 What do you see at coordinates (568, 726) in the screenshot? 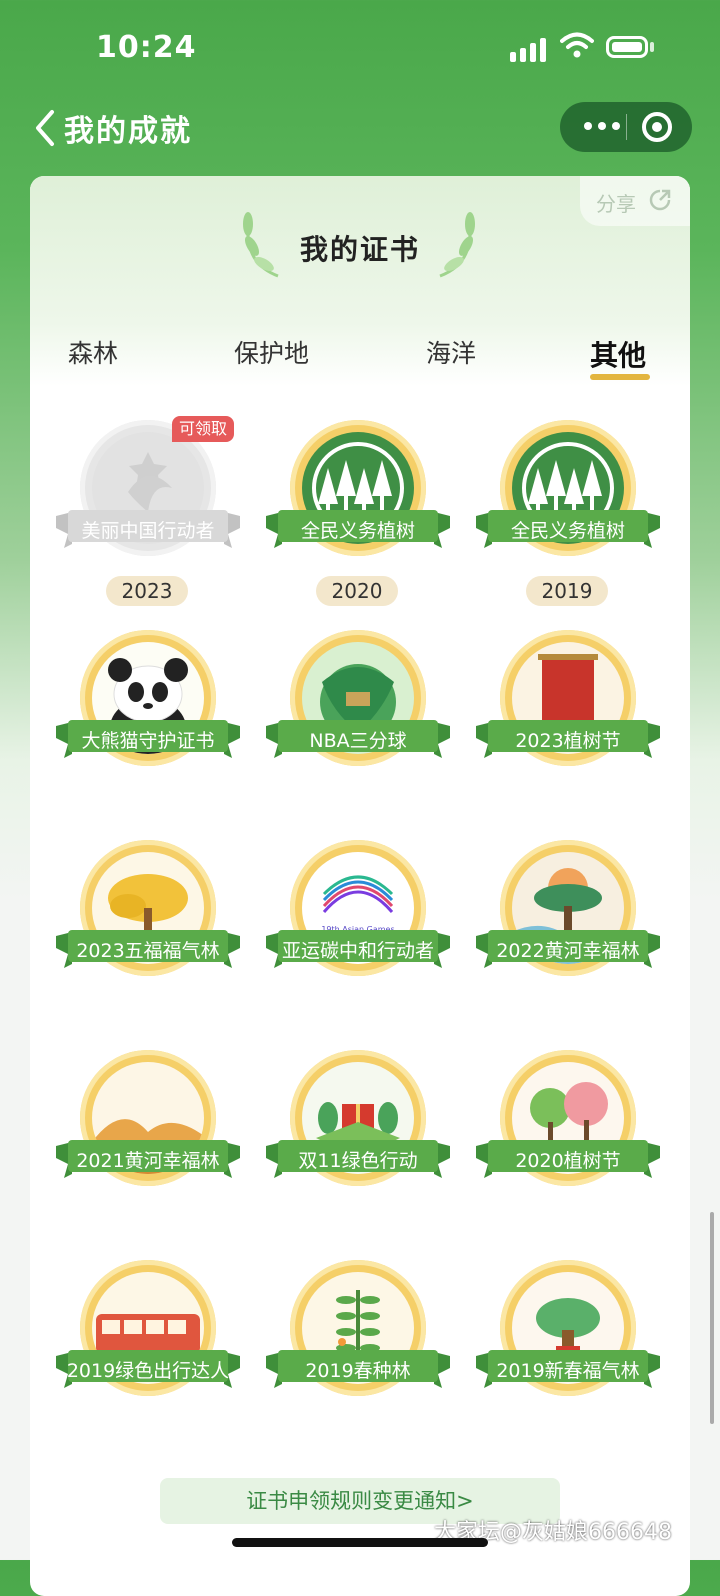
I see `certificate-medal: 2023植树节` at bounding box center [568, 726].